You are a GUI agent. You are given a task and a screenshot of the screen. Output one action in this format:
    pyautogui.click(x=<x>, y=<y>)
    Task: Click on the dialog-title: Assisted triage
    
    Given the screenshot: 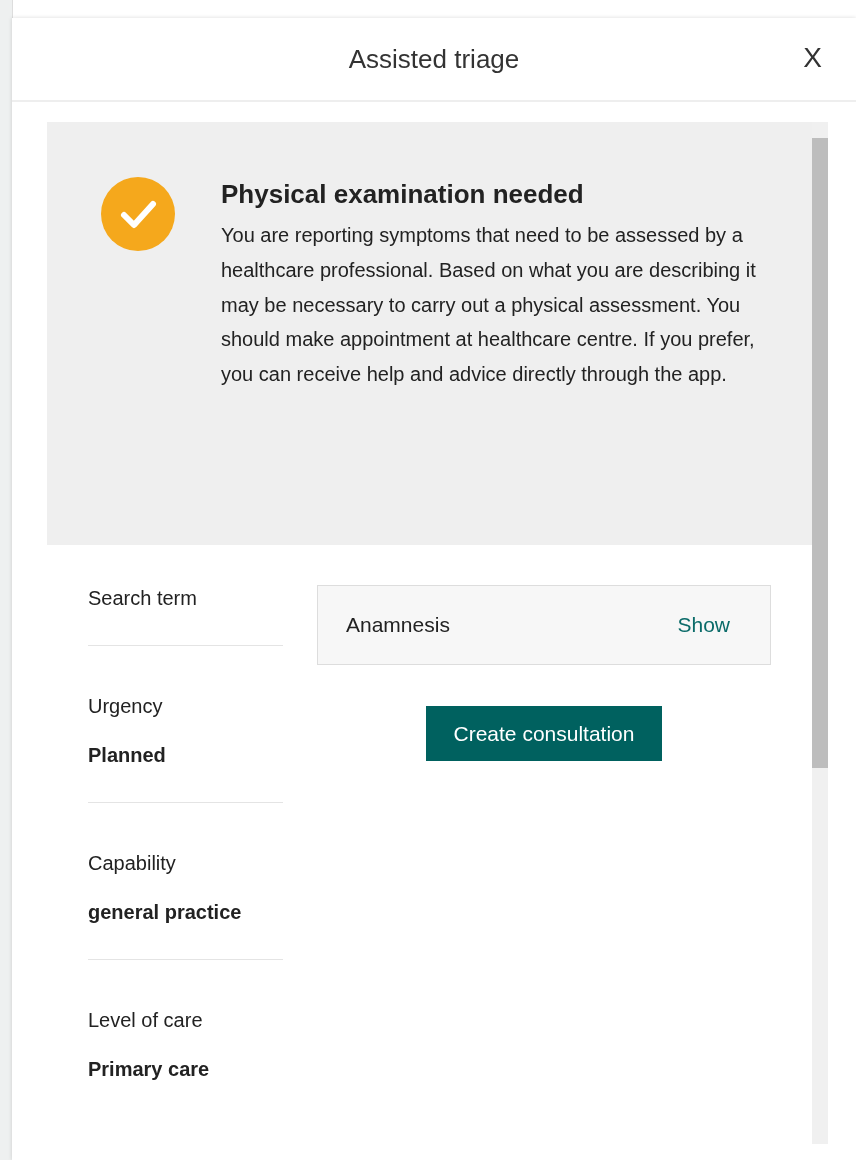 What is the action you would take?
    pyautogui.click(x=434, y=59)
    